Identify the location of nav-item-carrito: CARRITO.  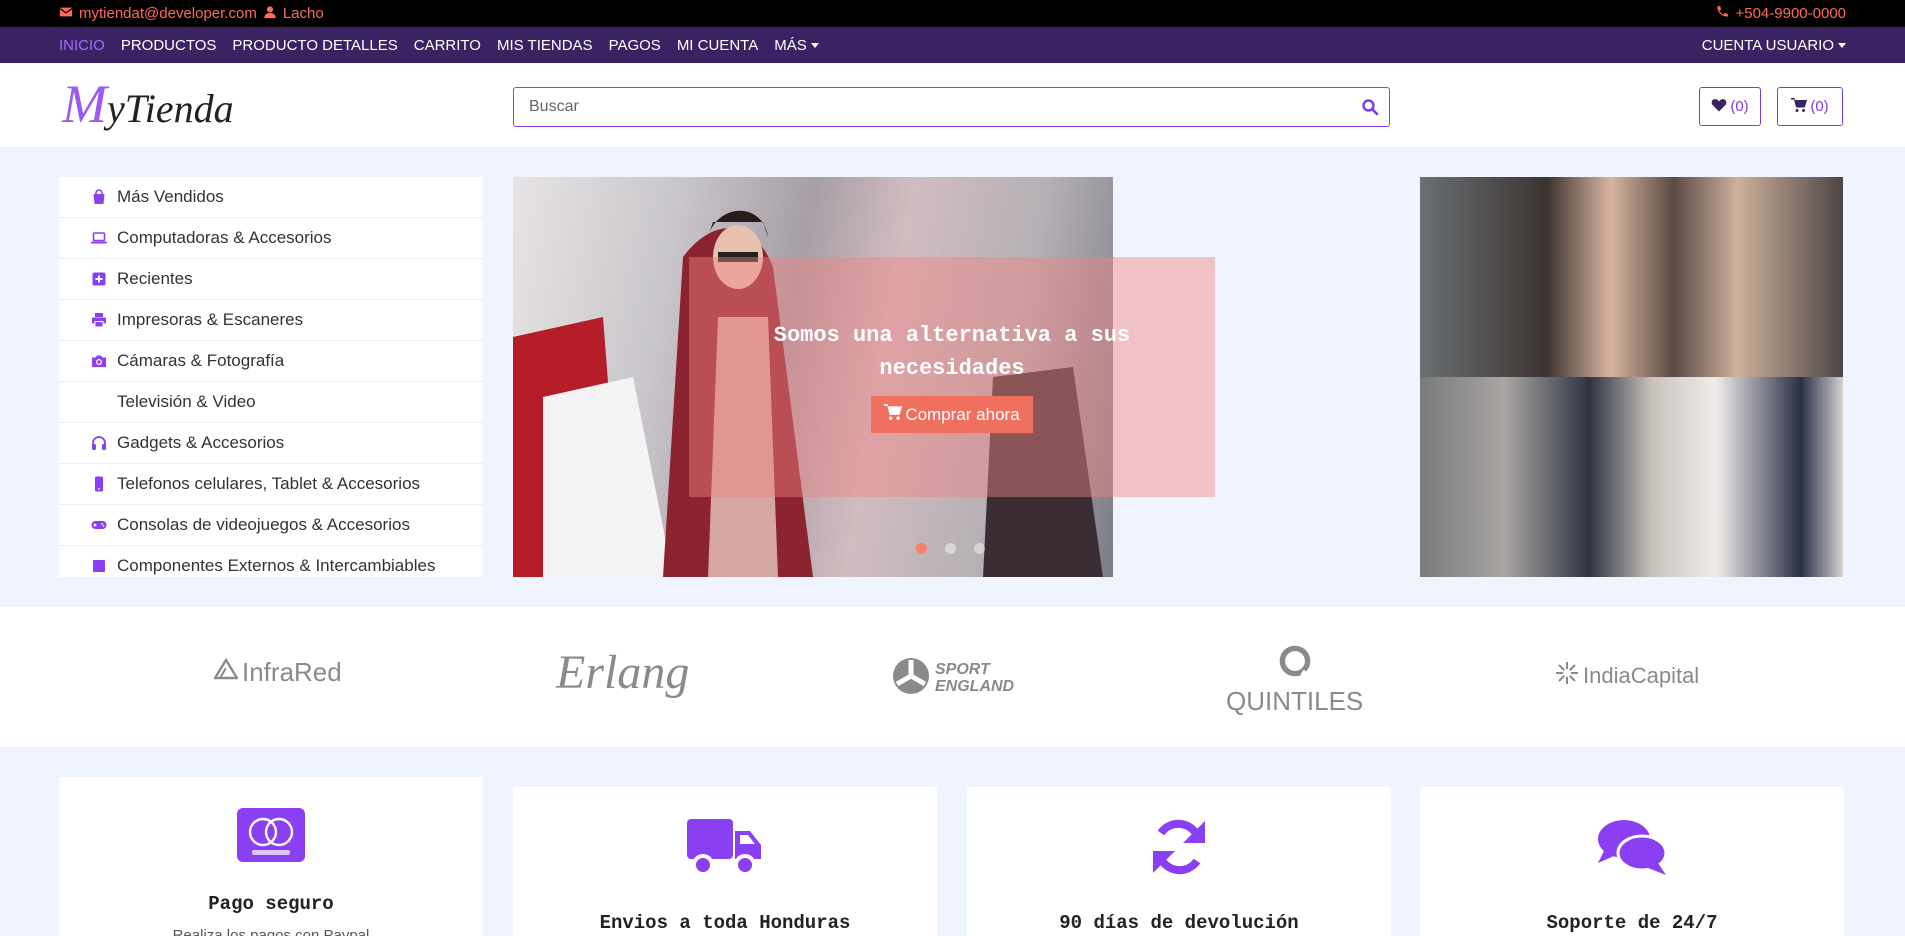
(447, 45).